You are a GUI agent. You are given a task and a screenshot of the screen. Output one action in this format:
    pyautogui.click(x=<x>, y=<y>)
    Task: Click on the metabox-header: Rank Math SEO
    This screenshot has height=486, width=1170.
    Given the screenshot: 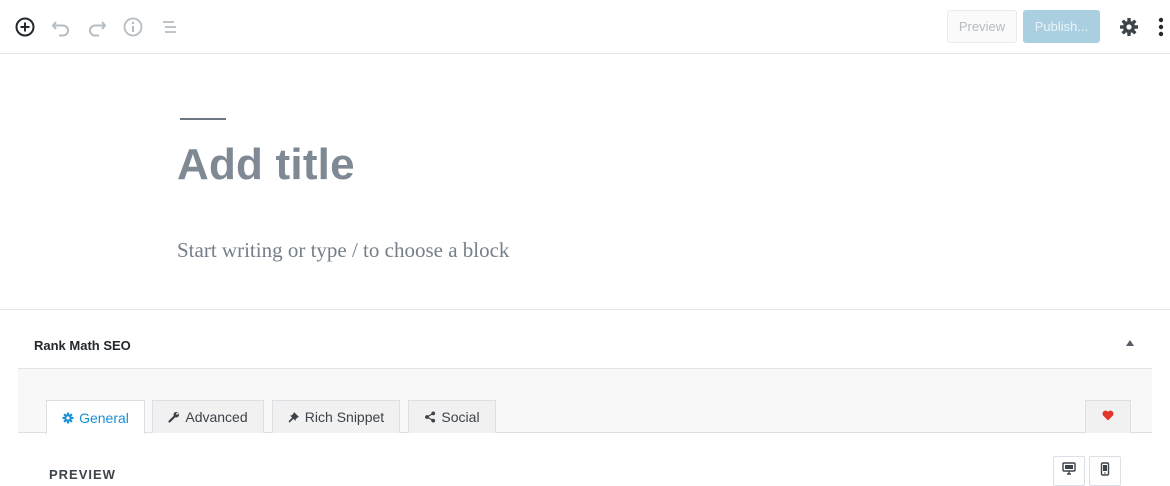 What is the action you would take?
    pyautogui.click(x=585, y=339)
    